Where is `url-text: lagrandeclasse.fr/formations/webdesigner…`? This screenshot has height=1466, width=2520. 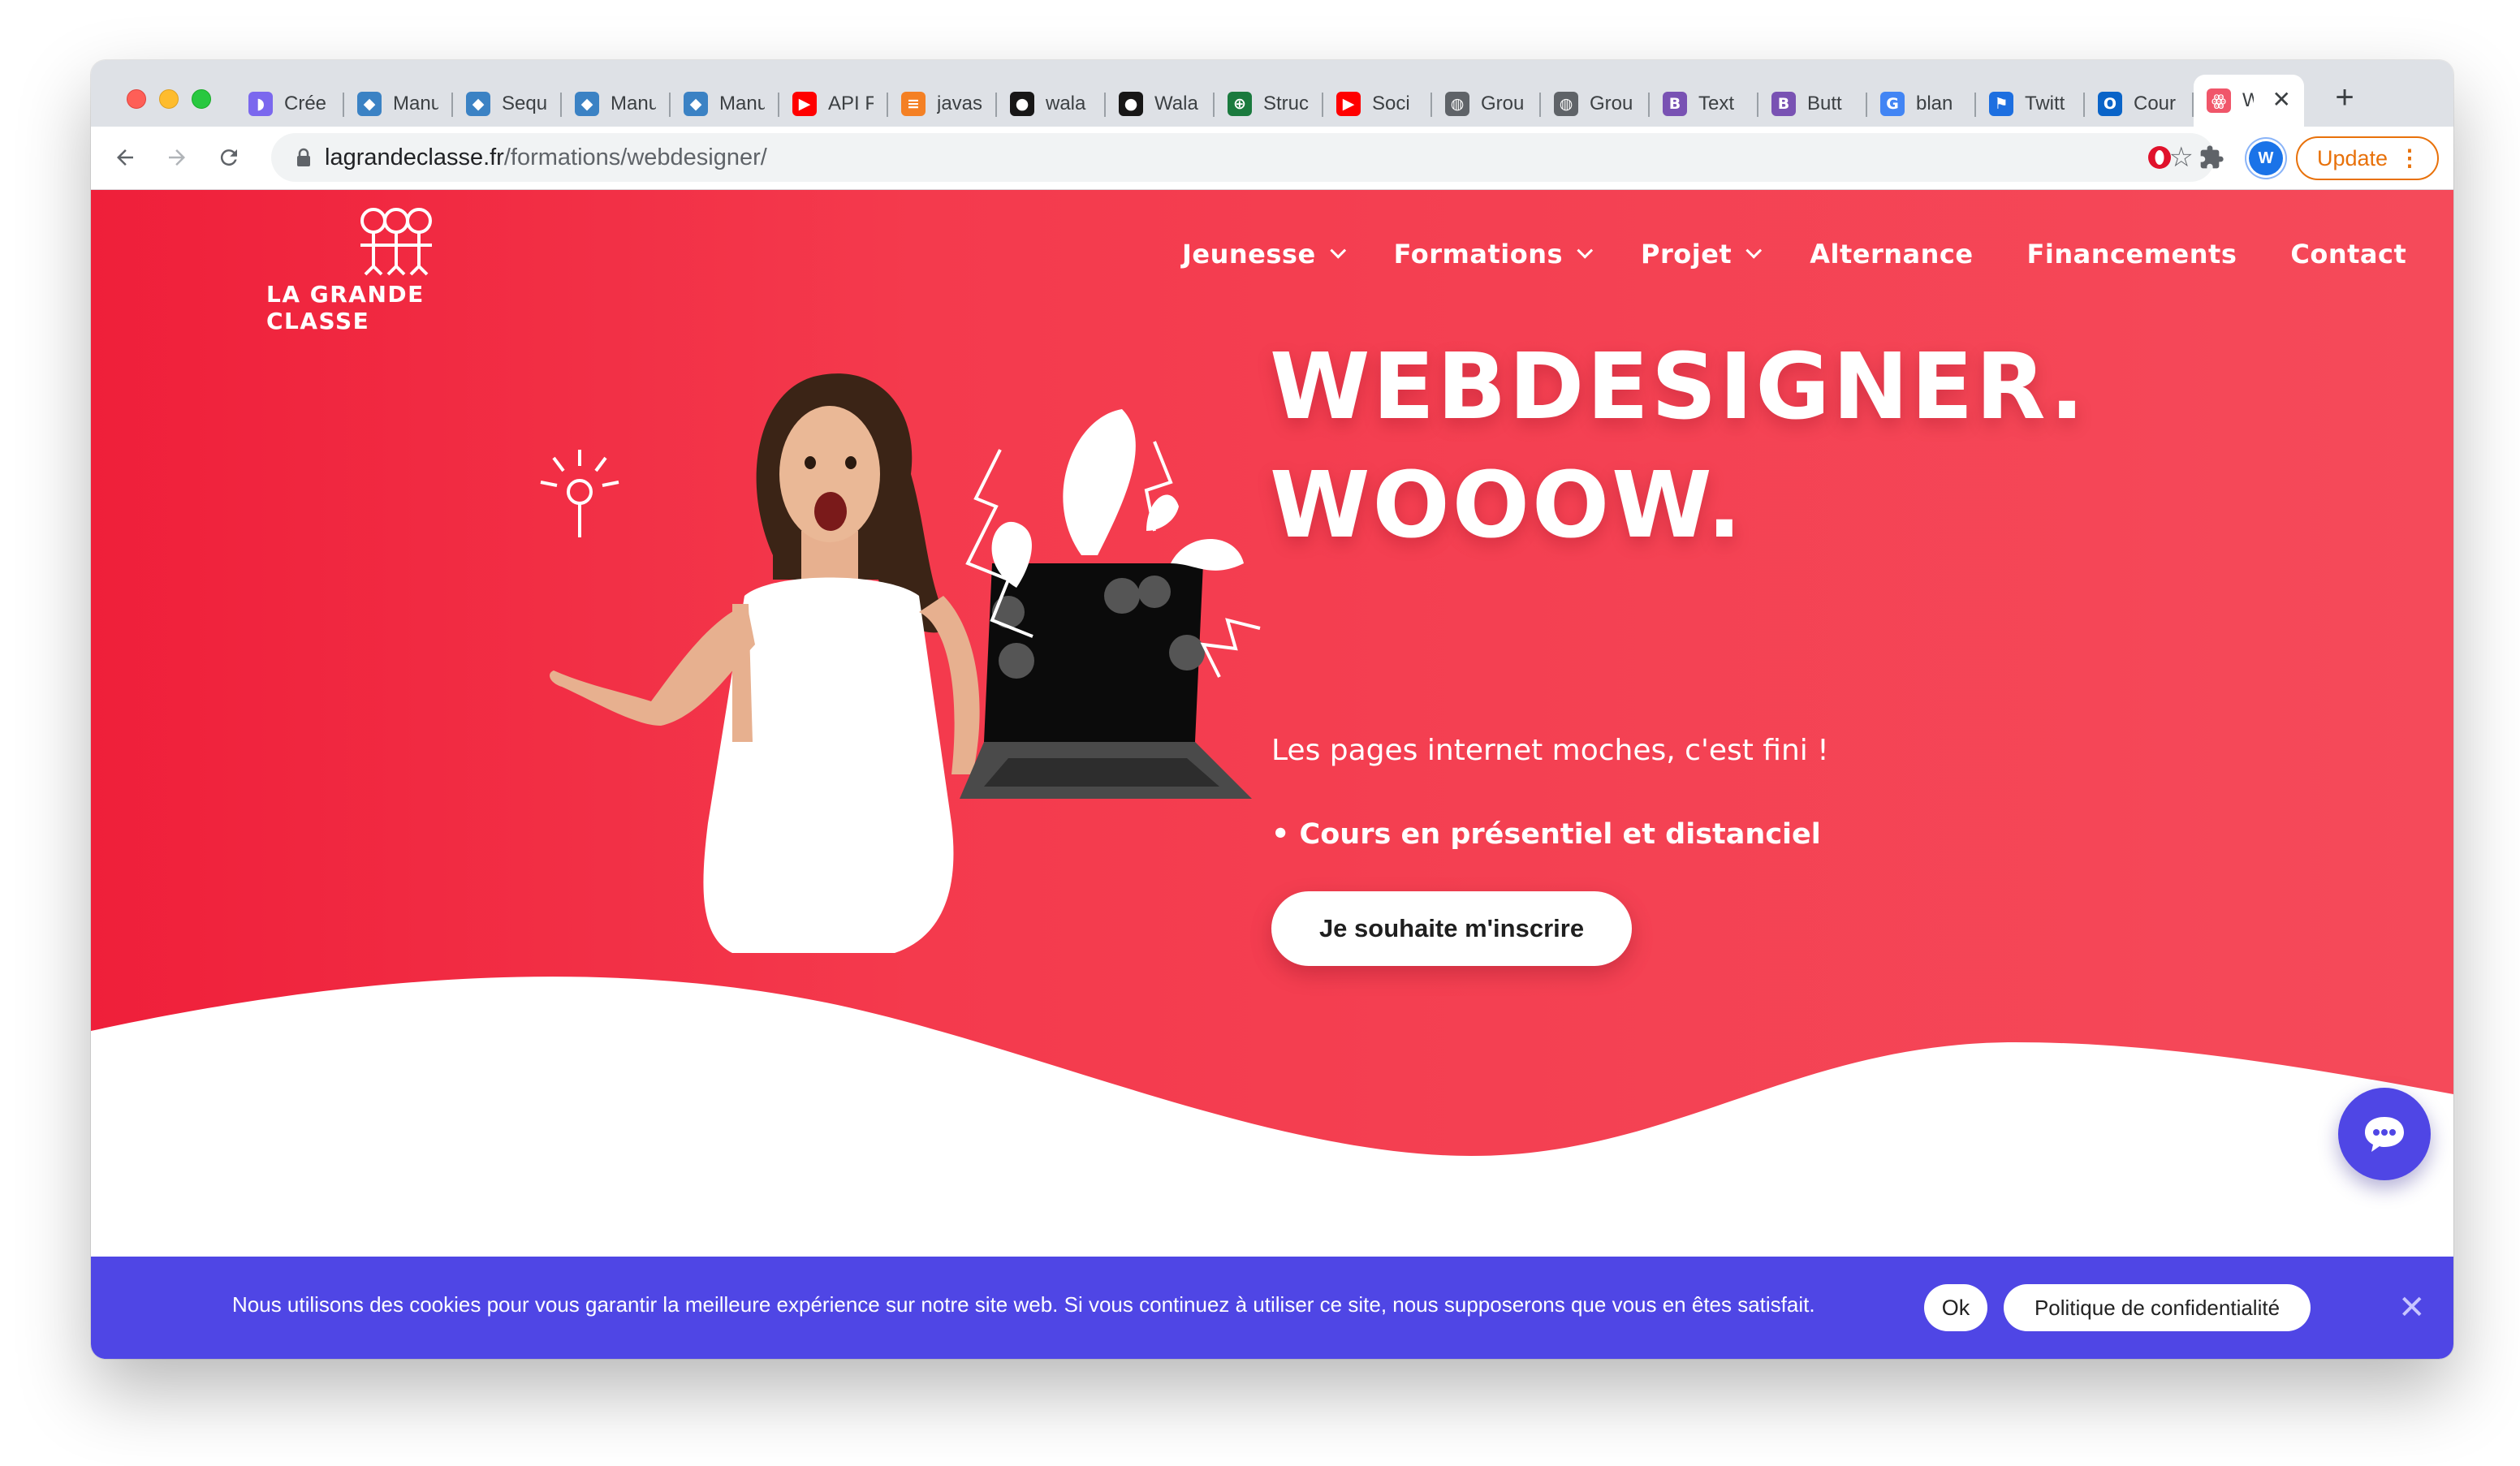
url-text: lagrandeclasse.fr/formations/webdesigner… is located at coordinates (546, 157).